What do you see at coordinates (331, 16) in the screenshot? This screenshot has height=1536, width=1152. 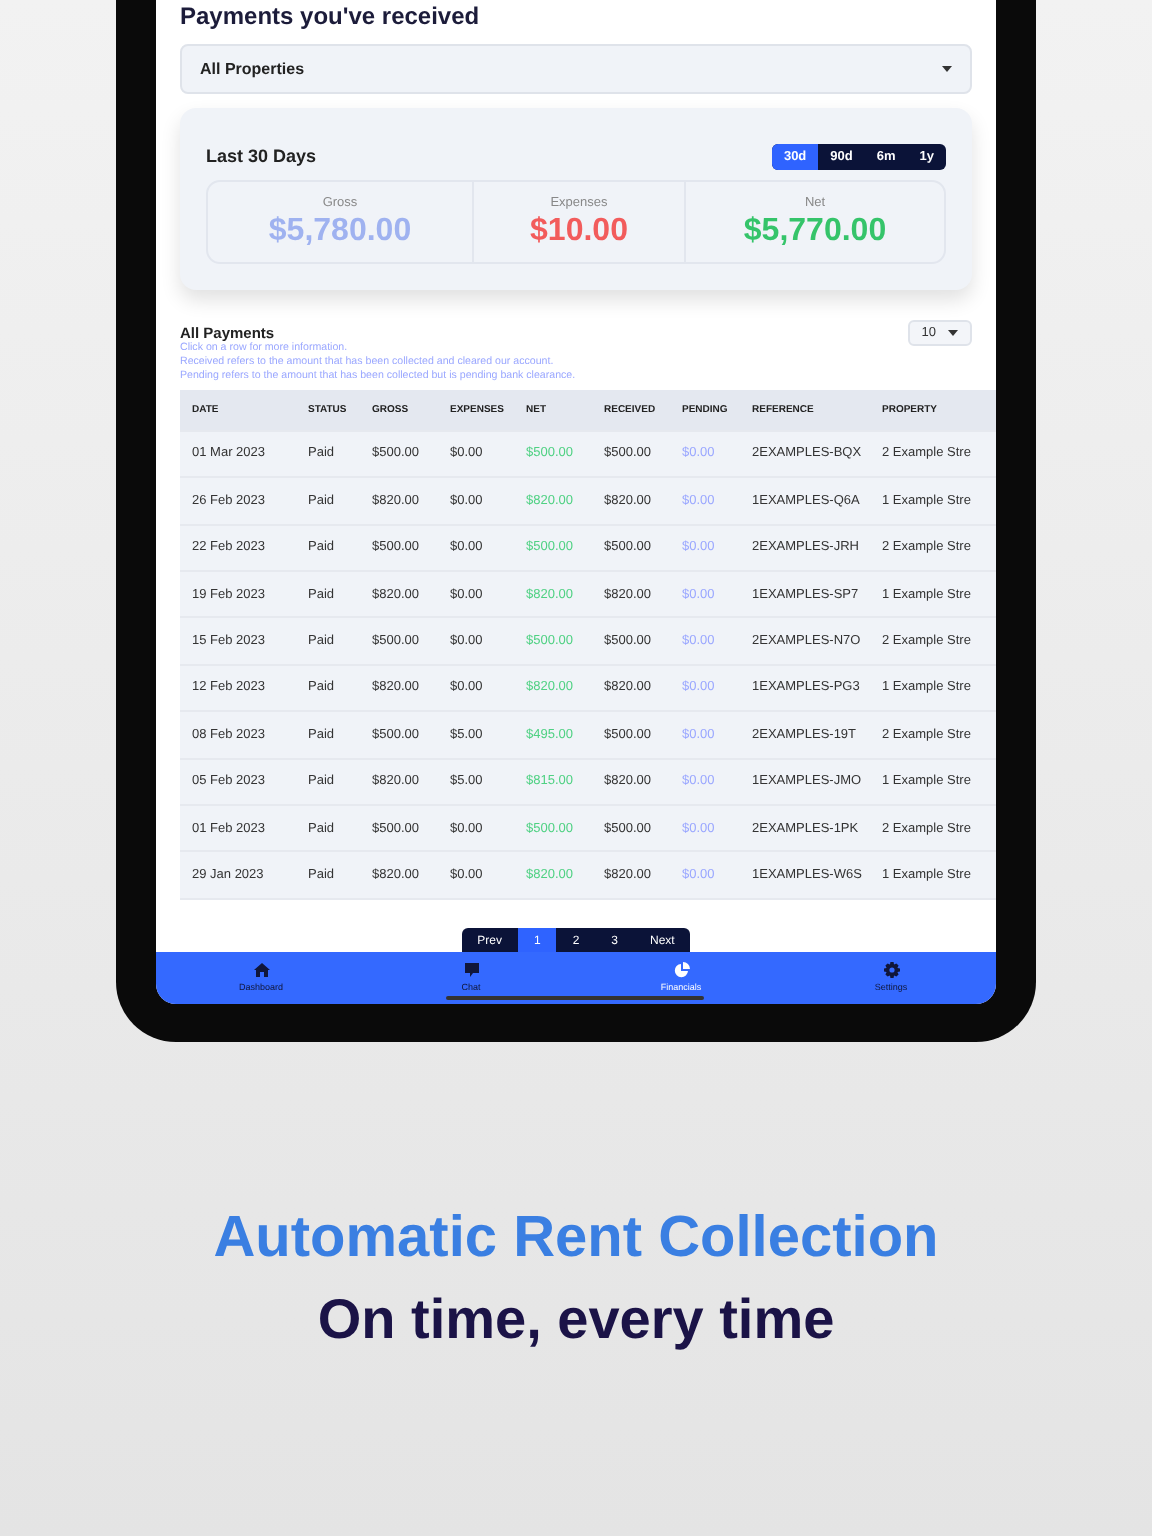 I see `page-title: Payments you've received` at bounding box center [331, 16].